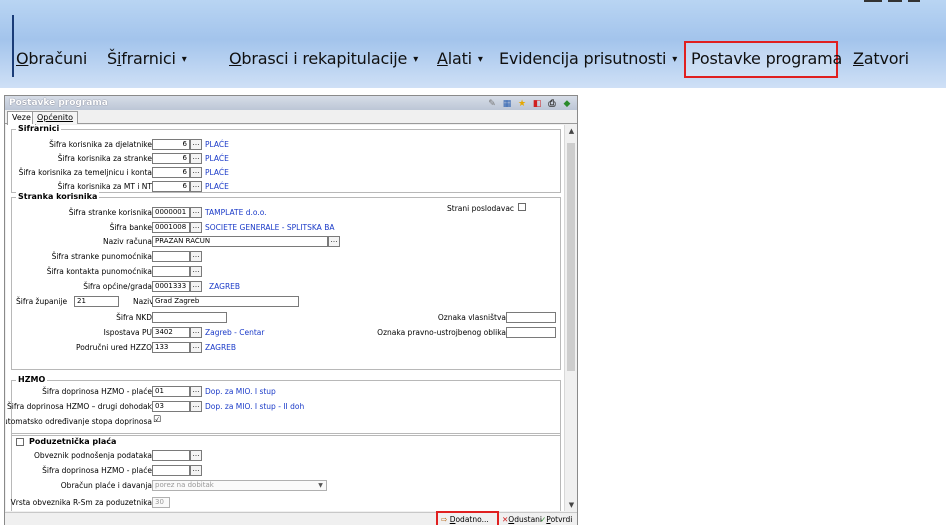 The height and width of the screenshot is (525, 946). What do you see at coordinates (106, 485) in the screenshot?
I see `field-label: Obračun plaće i davanja` at bounding box center [106, 485].